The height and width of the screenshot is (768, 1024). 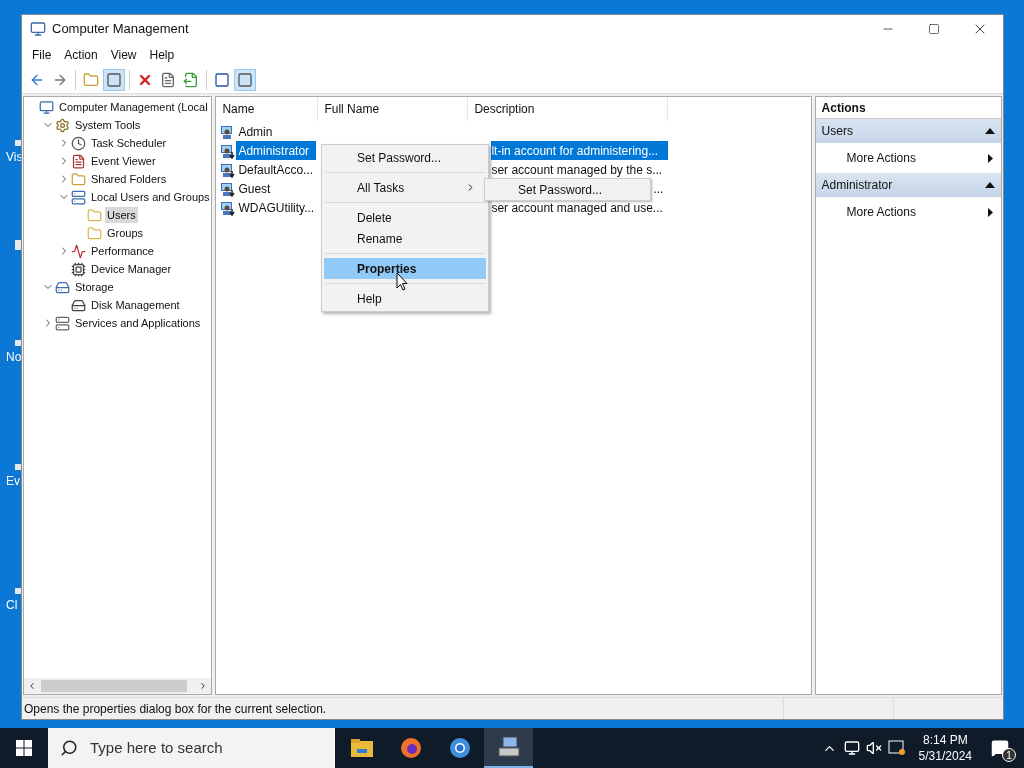 What do you see at coordinates (908, 131) in the screenshot?
I see `actions-section-header: Users` at bounding box center [908, 131].